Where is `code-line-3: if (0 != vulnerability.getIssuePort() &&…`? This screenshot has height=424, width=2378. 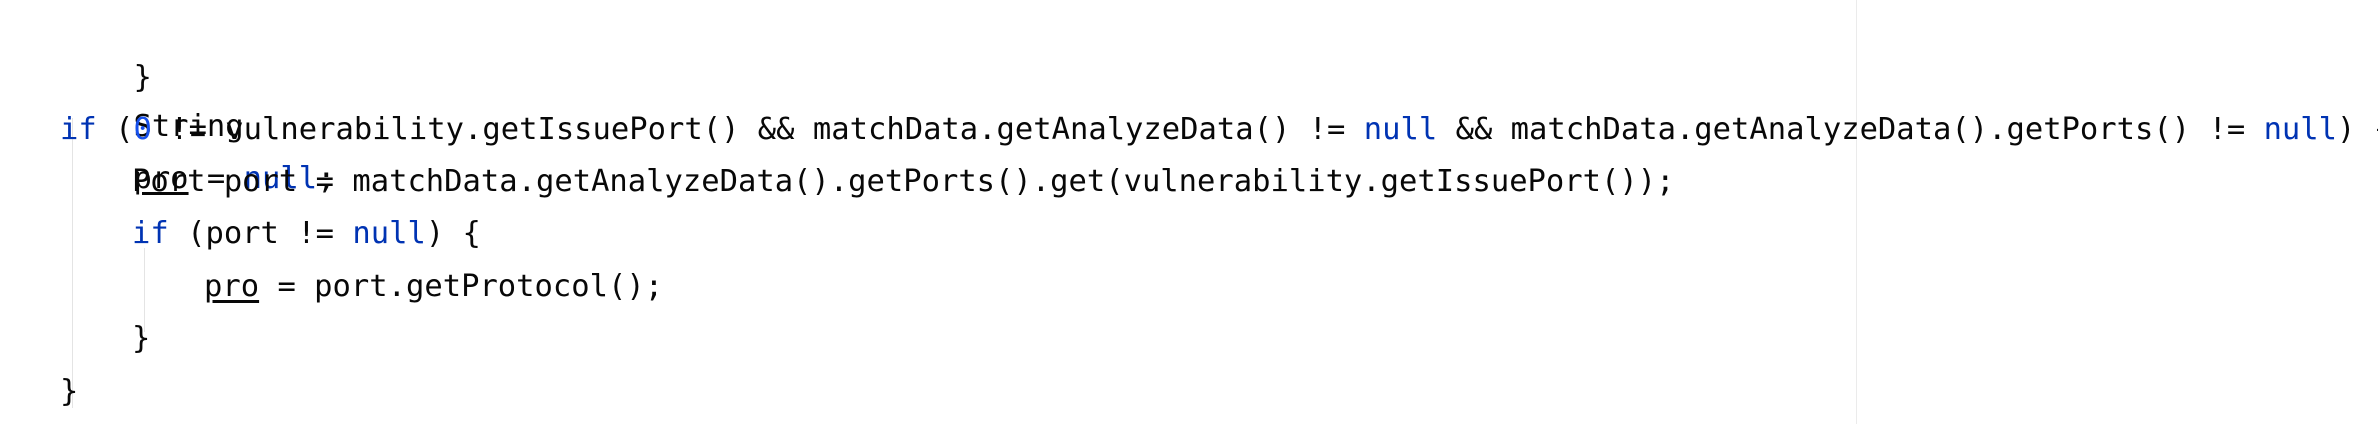 code-line-3: if (0 != vulnerability.getIssuePort() &&… is located at coordinates (1219, 130).